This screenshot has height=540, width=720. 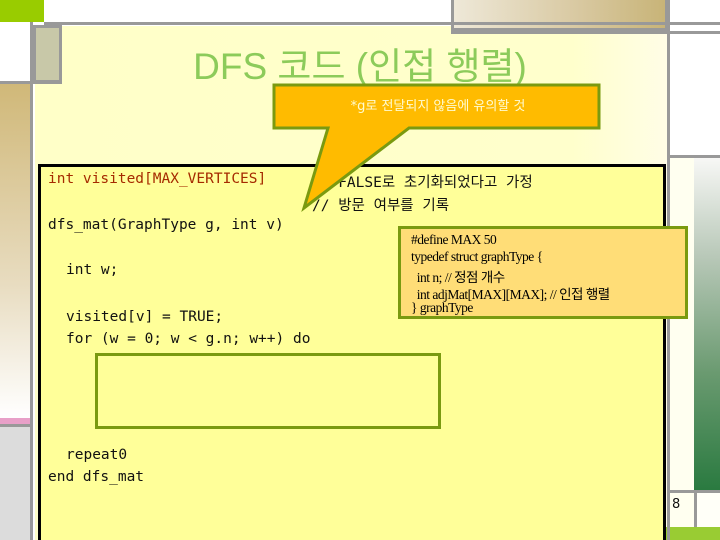 What do you see at coordinates (676, 504) in the screenshot?
I see `page-number: 8` at bounding box center [676, 504].